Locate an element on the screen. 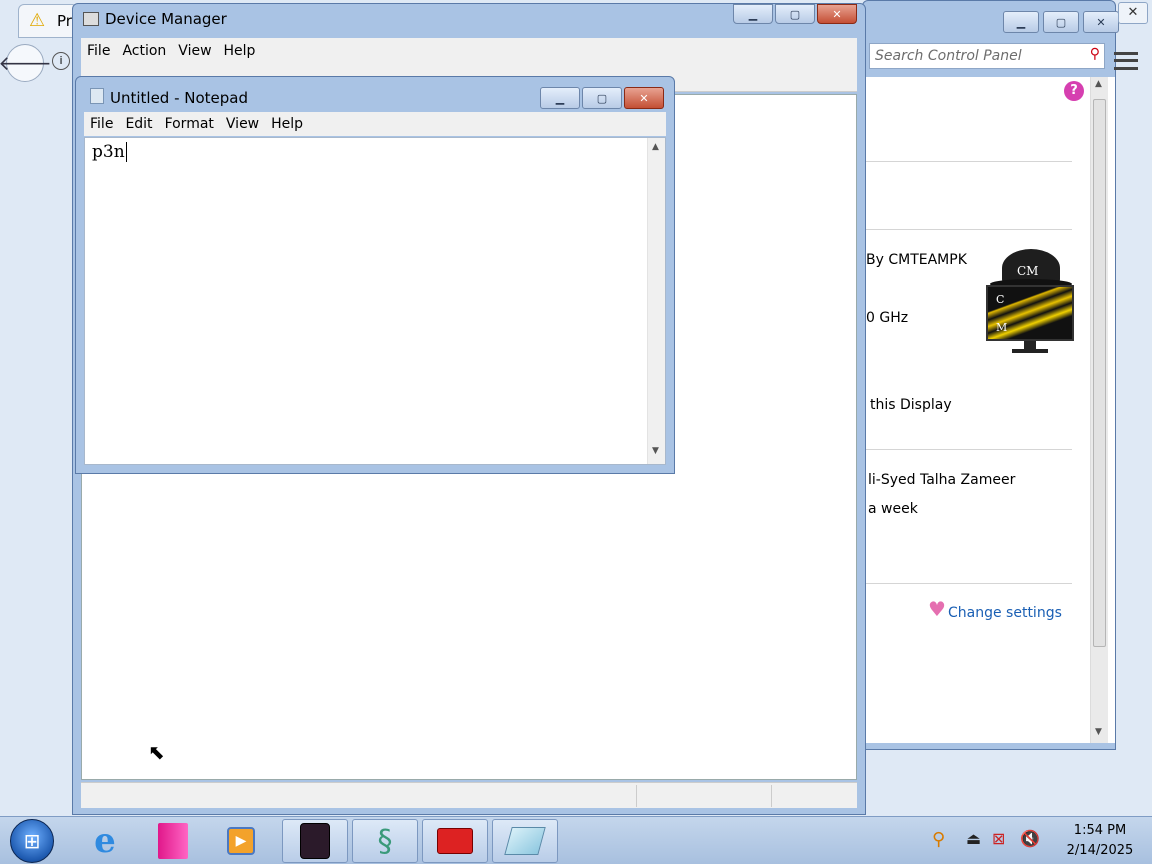  dm-minimize-button: ▁ is located at coordinates (753, 14).